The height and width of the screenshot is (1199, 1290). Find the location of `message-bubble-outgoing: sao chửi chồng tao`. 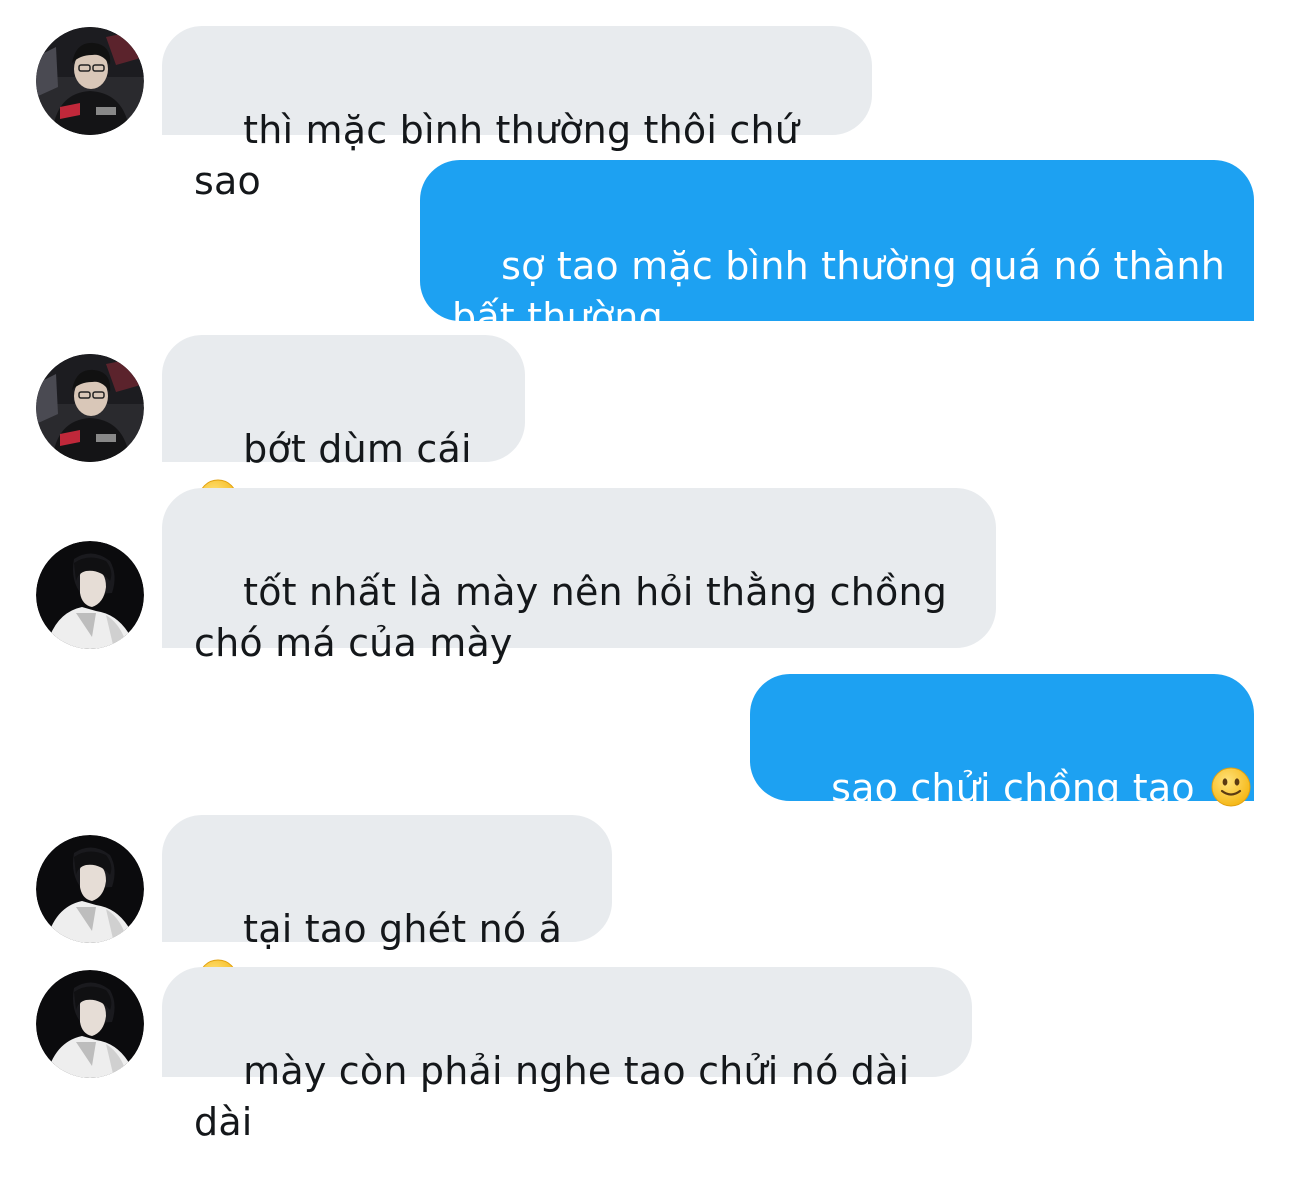

message-bubble-outgoing: sao chửi chồng tao is located at coordinates (1002, 742).